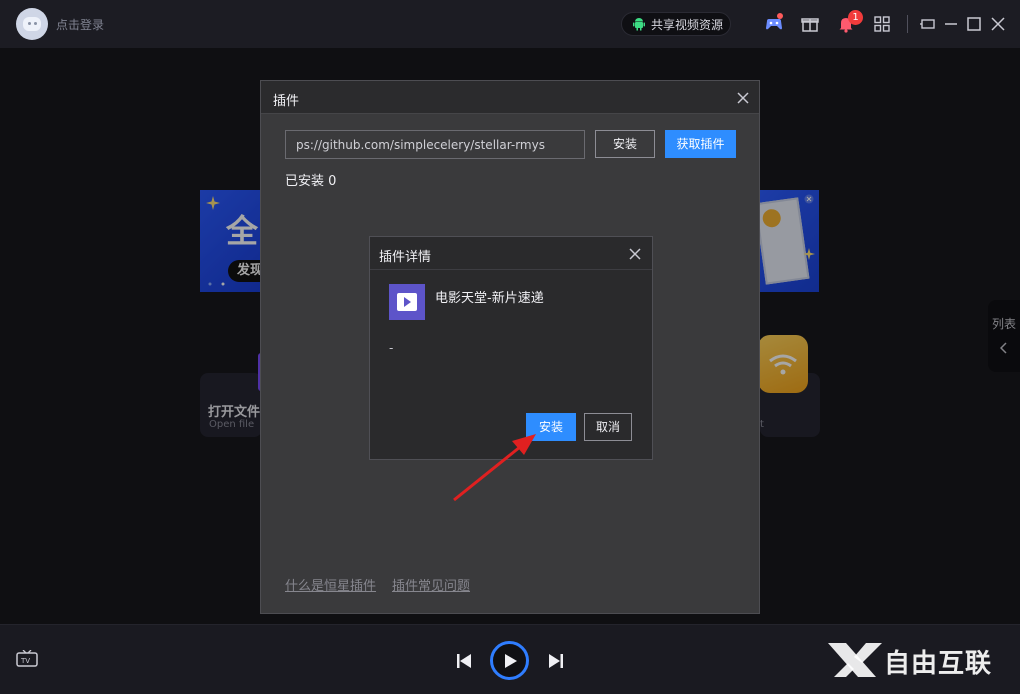  I want to click on play-button, so click(509, 660).